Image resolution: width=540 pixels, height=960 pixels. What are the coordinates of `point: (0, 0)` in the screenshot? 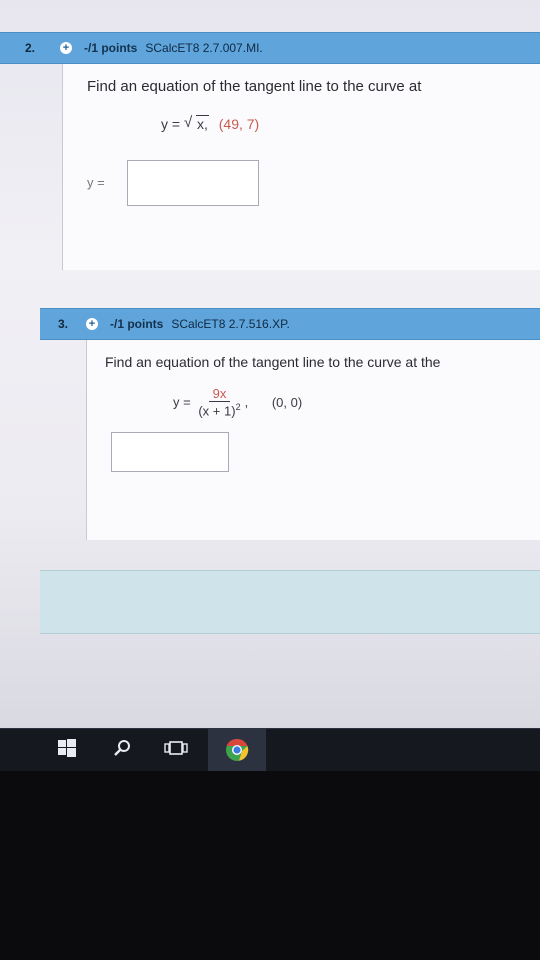 It's located at (287, 402).